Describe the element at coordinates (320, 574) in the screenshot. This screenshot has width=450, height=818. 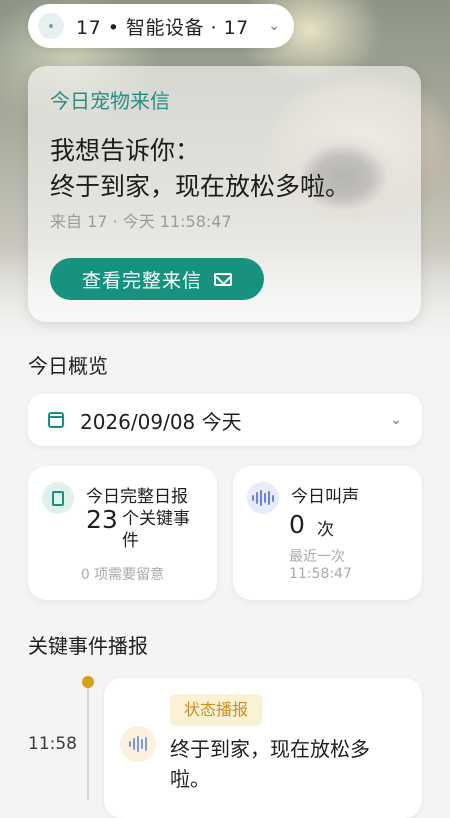
I see `bark-last-time: 11:58:47` at that location.